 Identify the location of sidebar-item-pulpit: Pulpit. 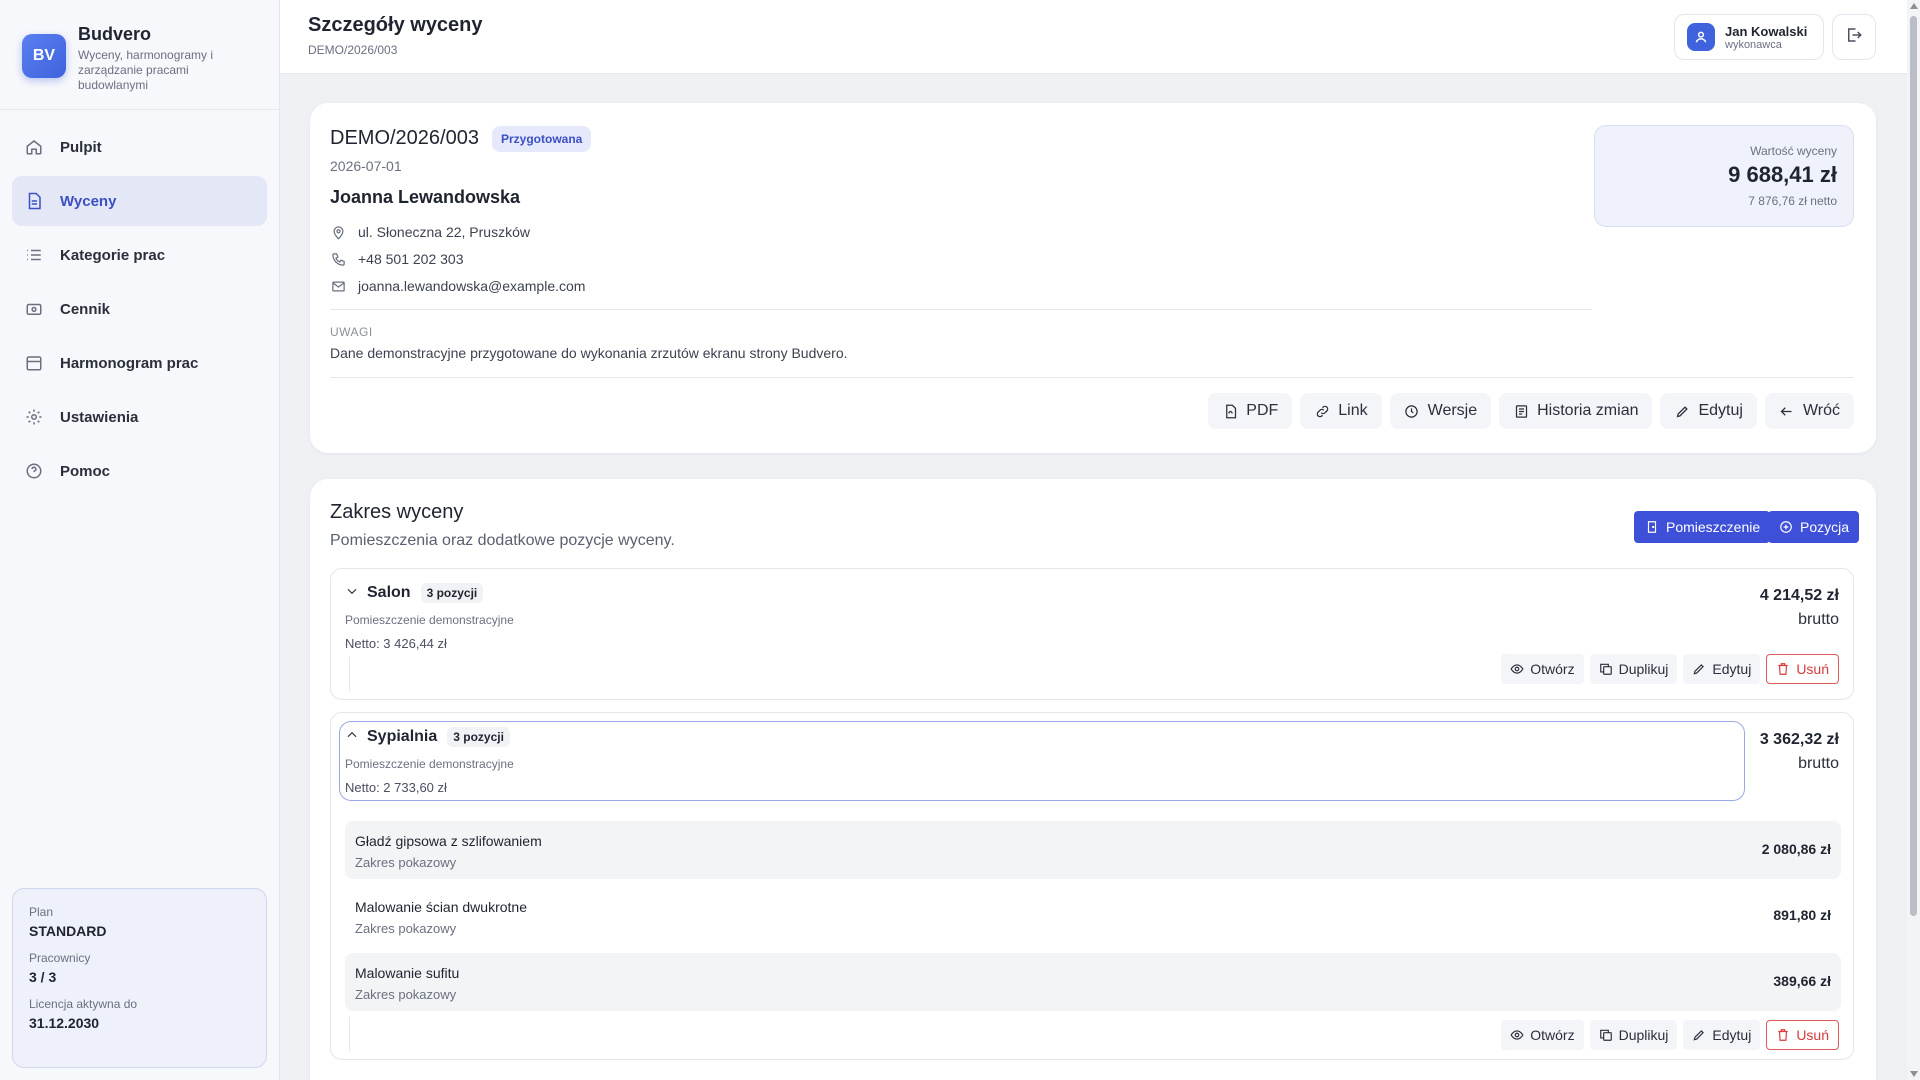
(139, 147).